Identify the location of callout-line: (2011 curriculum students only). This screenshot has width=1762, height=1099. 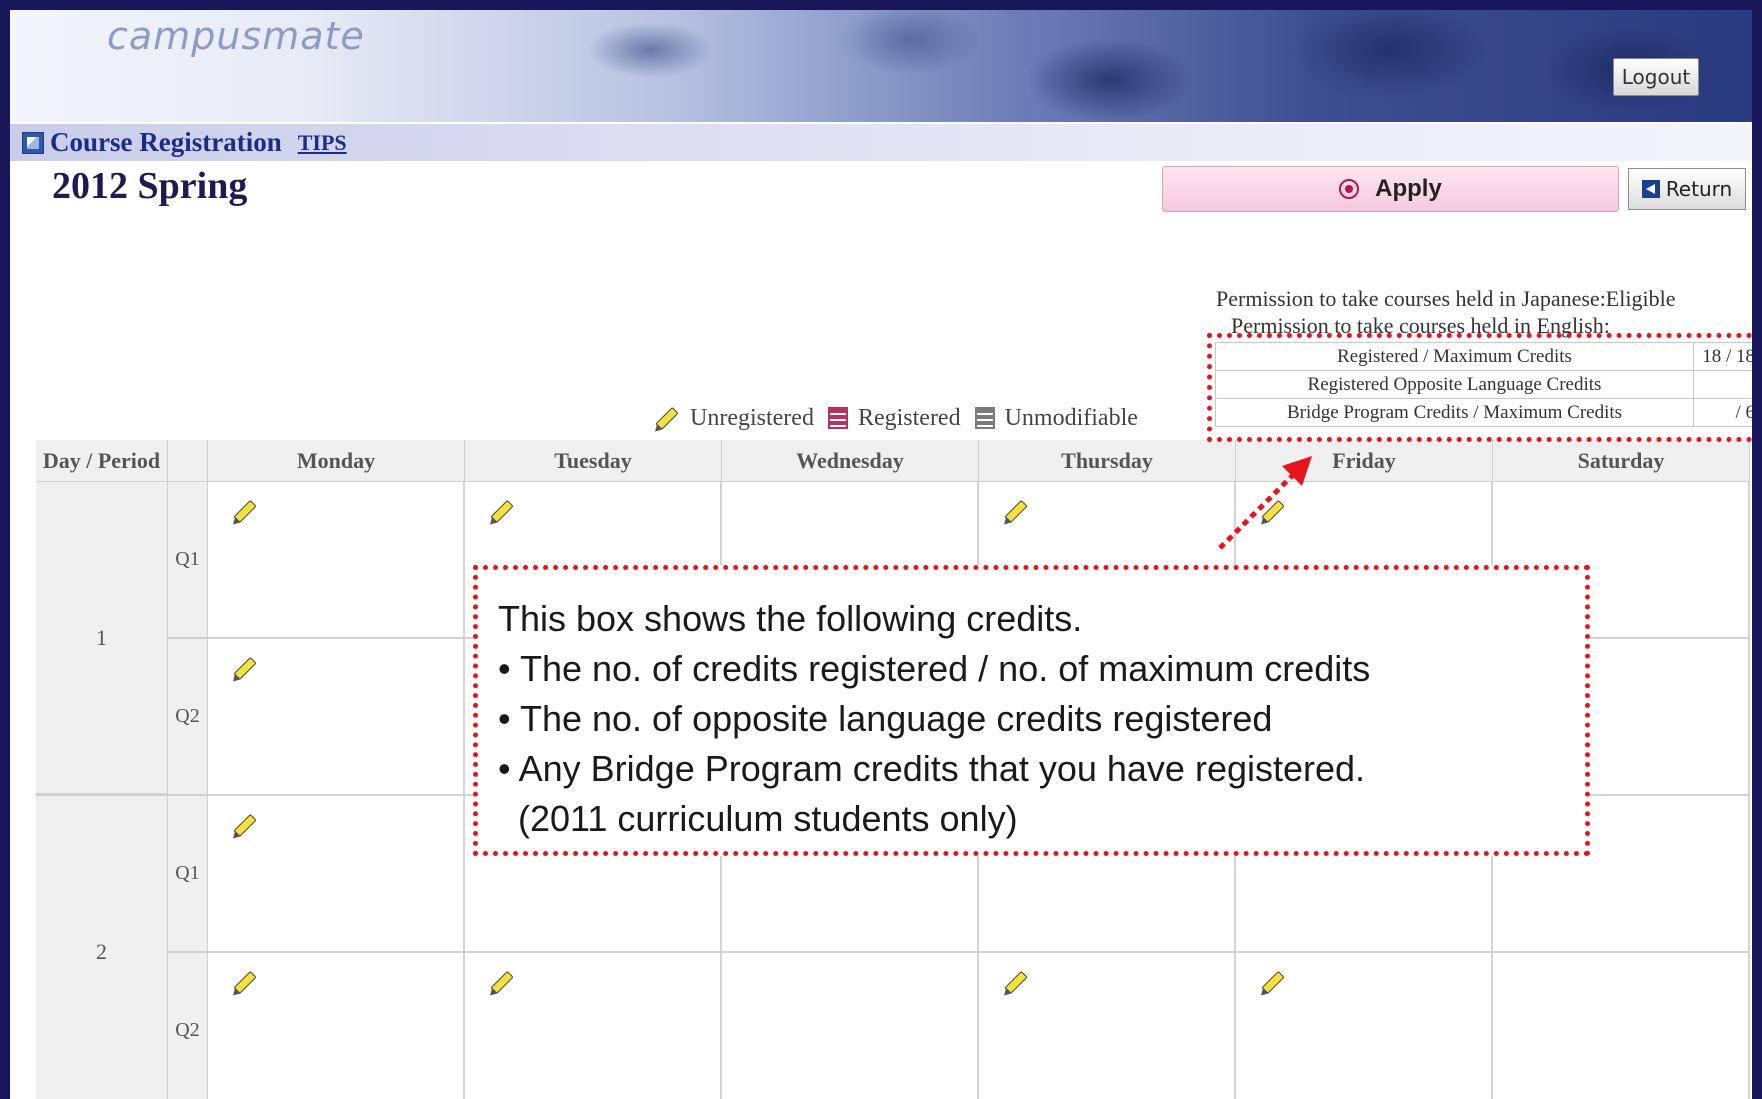
(758, 818).